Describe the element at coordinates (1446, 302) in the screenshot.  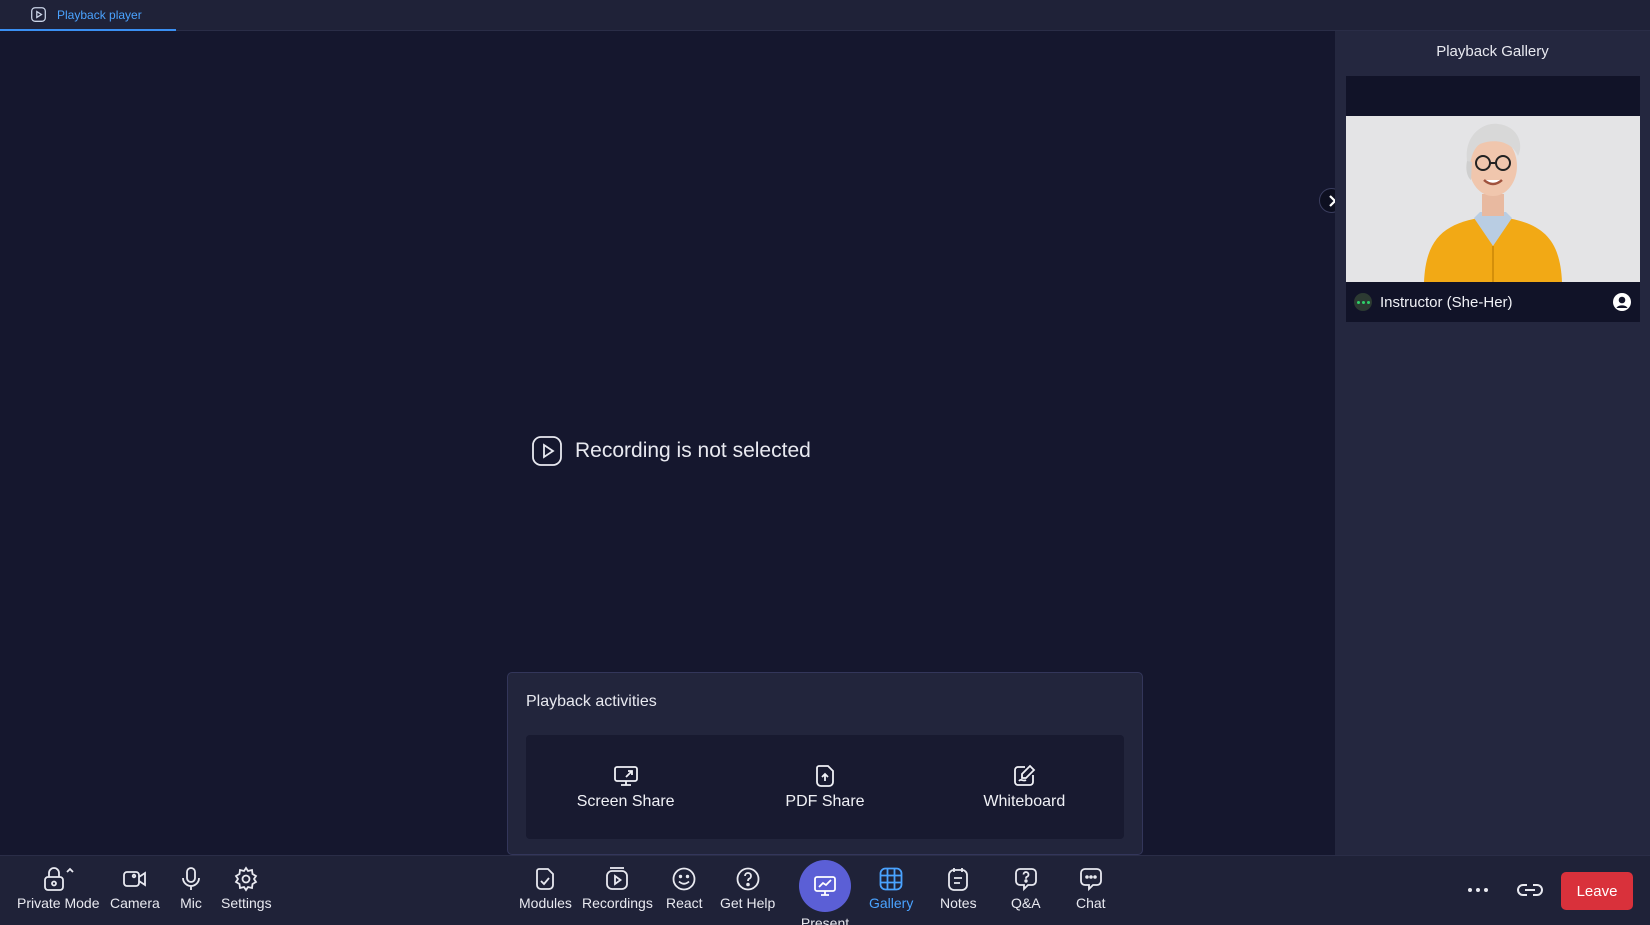
I see `participant-name: Instructor (She-Her)` at that location.